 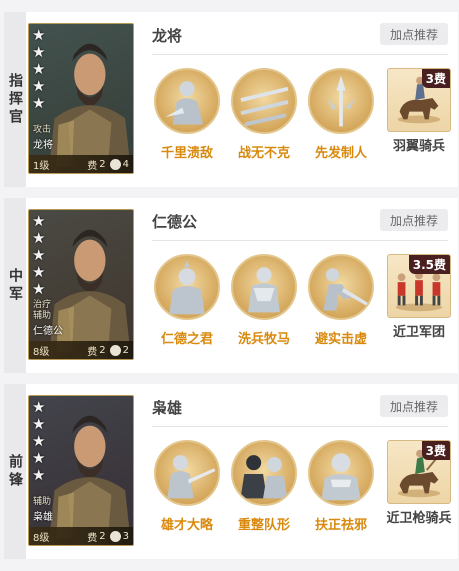 I want to click on guard-troops-icon: 3.5费, so click(x=419, y=286).